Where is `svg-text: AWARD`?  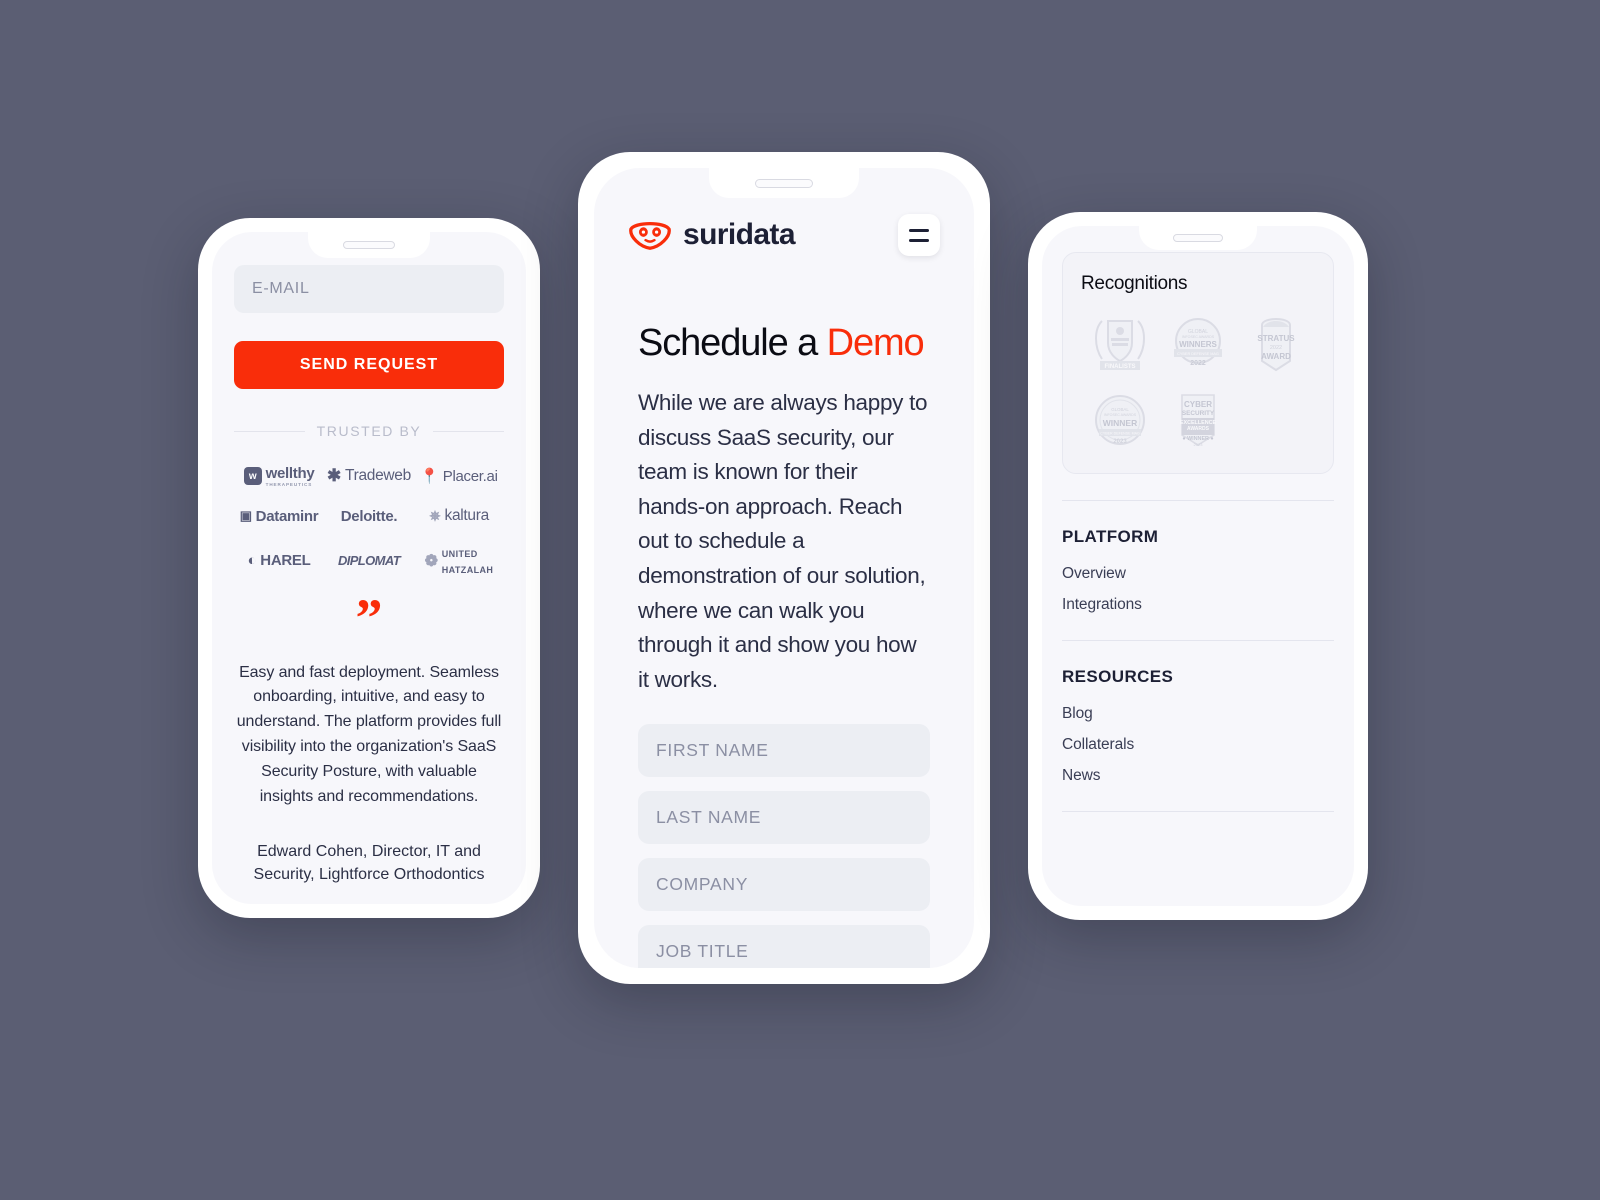
svg-text: AWARD is located at coordinates (1276, 356).